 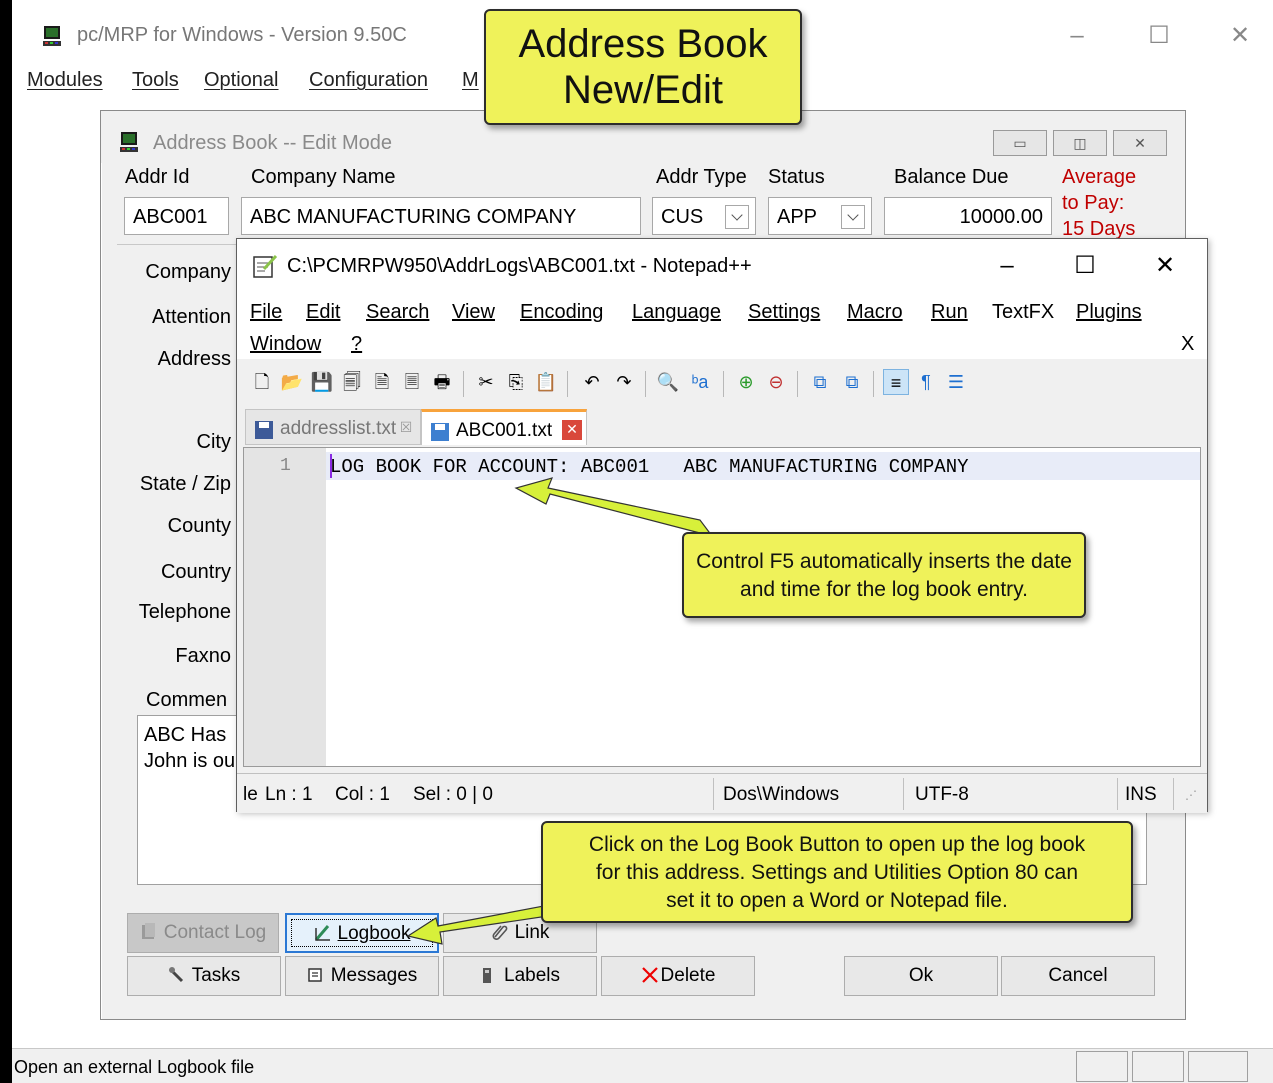 I want to click on cut-icon: ✂, so click(x=486, y=382).